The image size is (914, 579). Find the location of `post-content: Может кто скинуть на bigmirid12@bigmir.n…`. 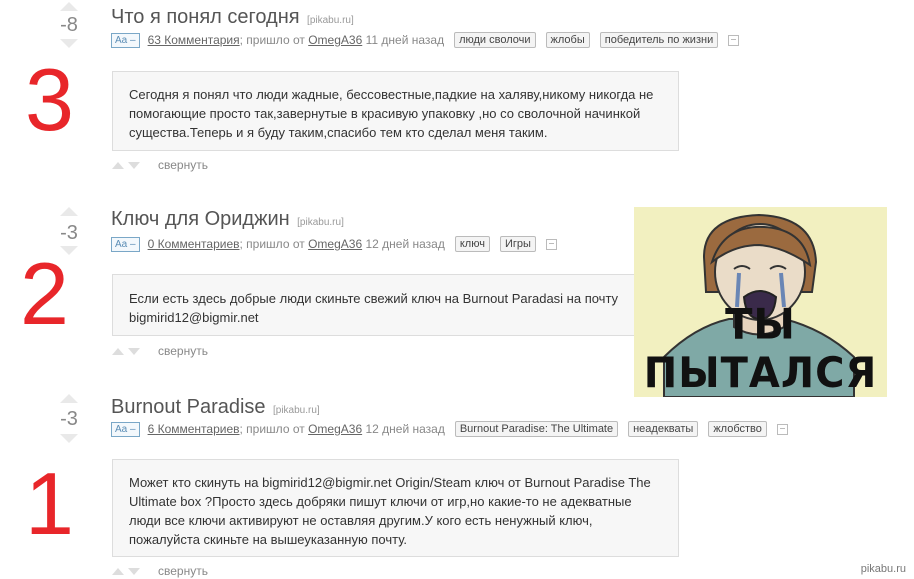

post-content: Может кто скинуть на bigmirid12@bigmir.n… is located at coordinates (395, 508).